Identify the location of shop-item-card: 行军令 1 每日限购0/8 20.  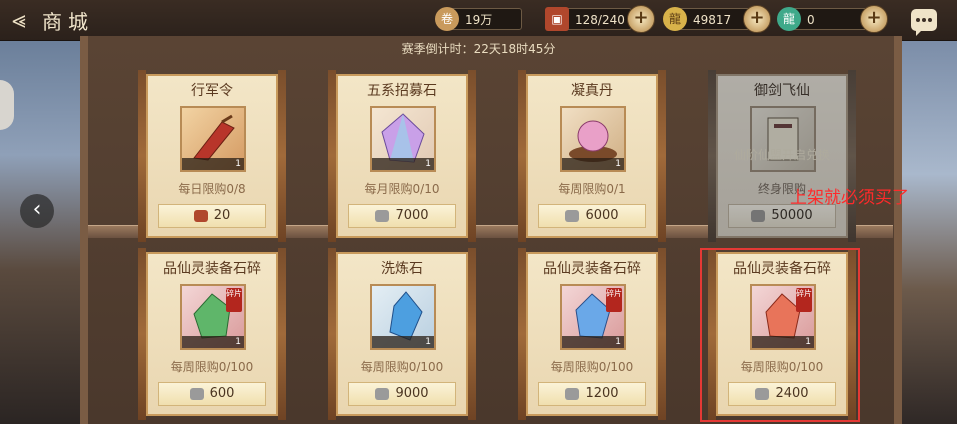
(212, 156).